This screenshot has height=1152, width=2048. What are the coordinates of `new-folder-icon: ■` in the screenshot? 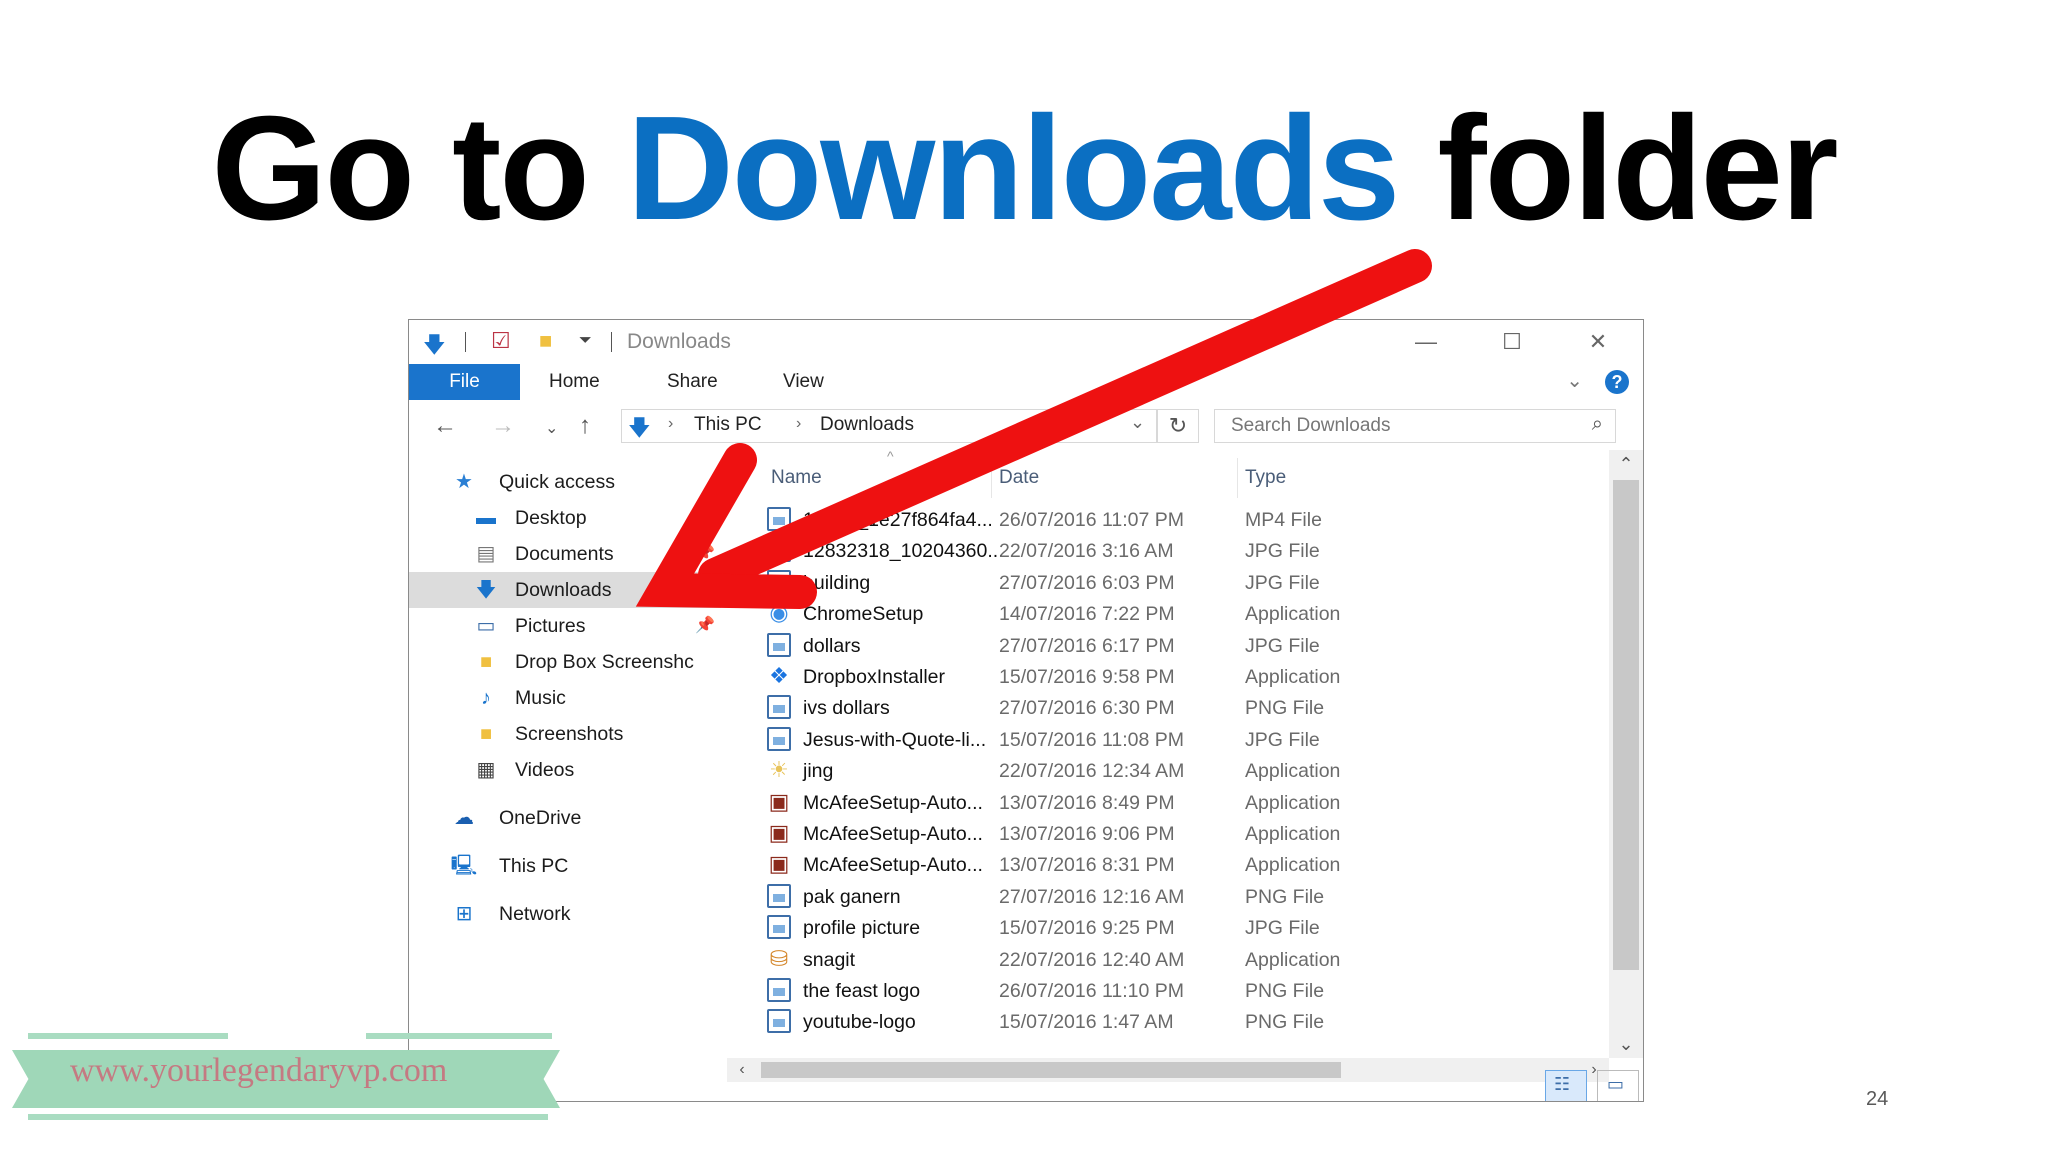 It's located at (545, 341).